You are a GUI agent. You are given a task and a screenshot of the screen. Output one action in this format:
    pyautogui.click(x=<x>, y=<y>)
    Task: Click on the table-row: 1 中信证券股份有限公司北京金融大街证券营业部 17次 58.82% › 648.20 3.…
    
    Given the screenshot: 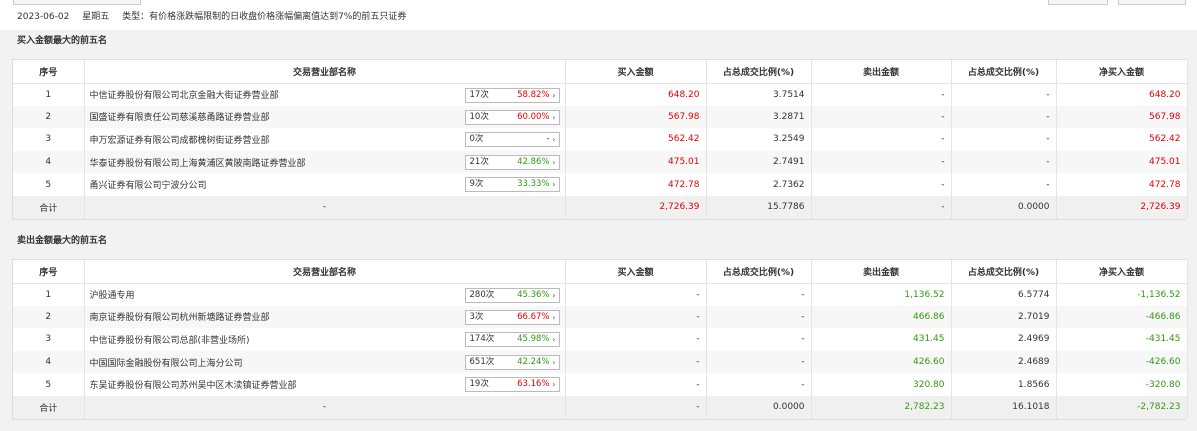 What is the action you would take?
    pyautogui.click(x=600, y=94)
    